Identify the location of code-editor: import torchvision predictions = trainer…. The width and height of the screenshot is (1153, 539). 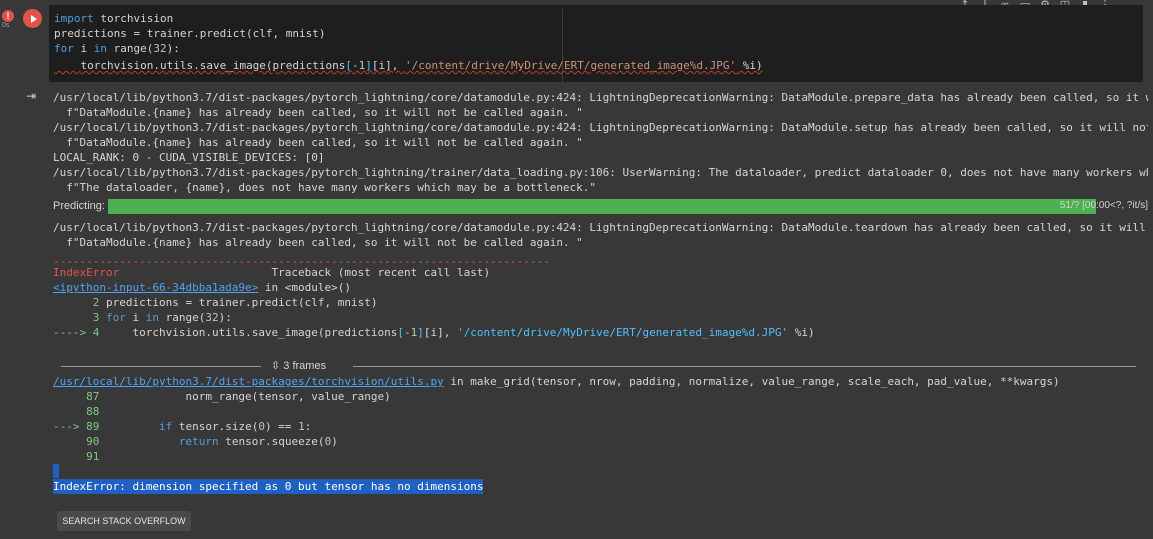
(596, 43).